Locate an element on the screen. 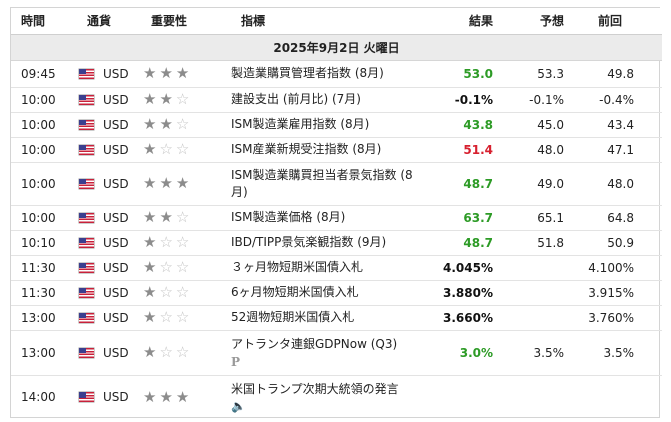 Image resolution: width=671 pixels, height=422 pixels. event-indicator-link: 52週物短期米国債入札 is located at coordinates (326, 317).